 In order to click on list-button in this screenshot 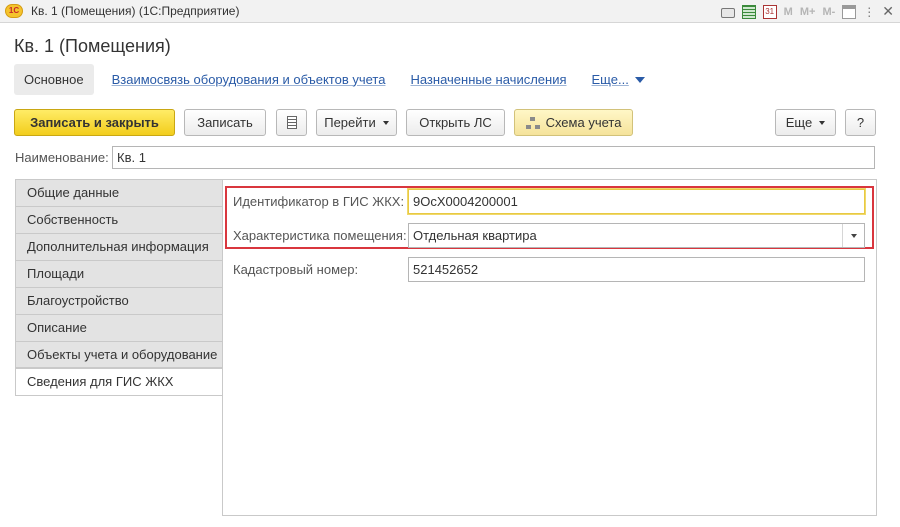, I will do `click(291, 122)`.